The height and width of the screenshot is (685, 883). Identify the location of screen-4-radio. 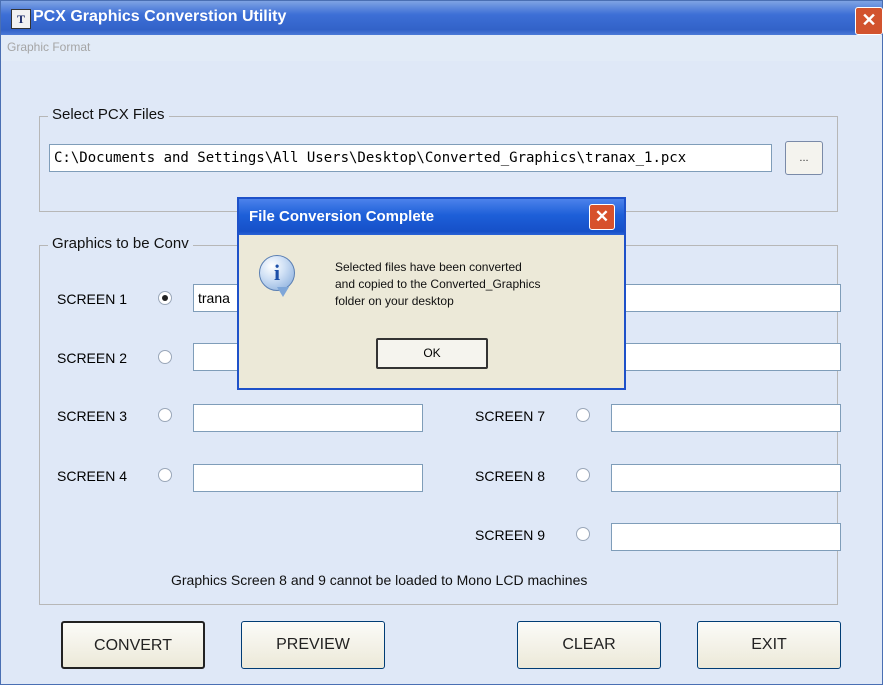
(165, 475).